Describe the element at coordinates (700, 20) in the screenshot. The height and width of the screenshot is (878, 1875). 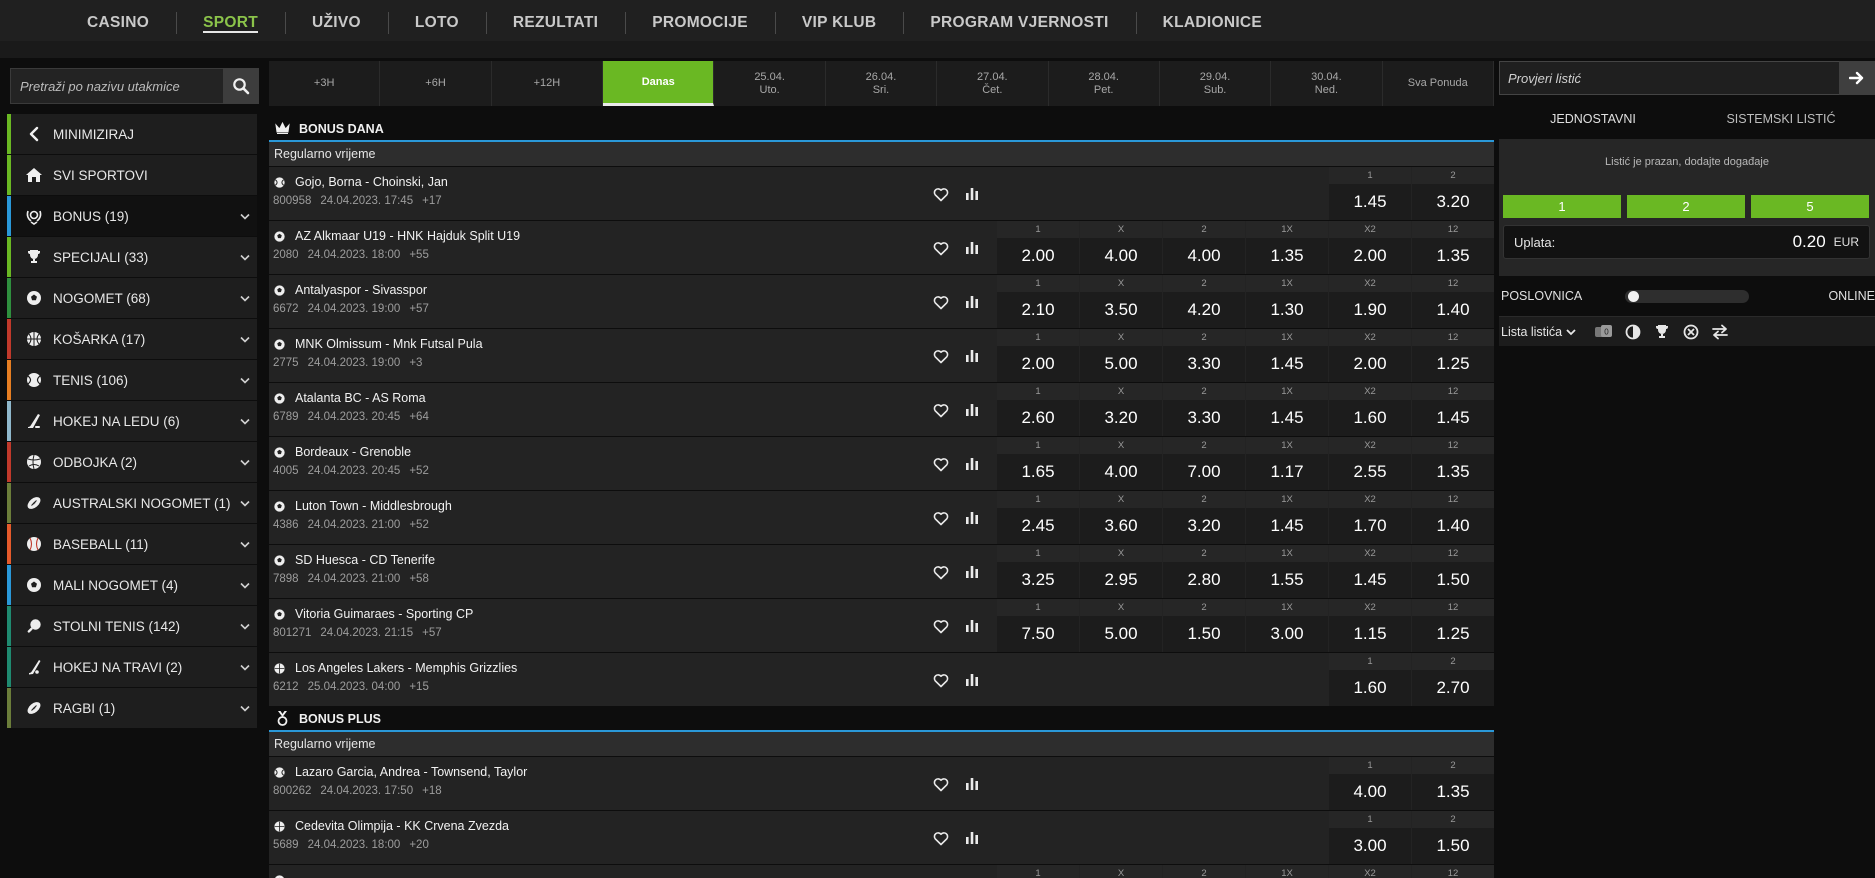
I see `nav-item-promocije: PROMOCIJE` at that location.